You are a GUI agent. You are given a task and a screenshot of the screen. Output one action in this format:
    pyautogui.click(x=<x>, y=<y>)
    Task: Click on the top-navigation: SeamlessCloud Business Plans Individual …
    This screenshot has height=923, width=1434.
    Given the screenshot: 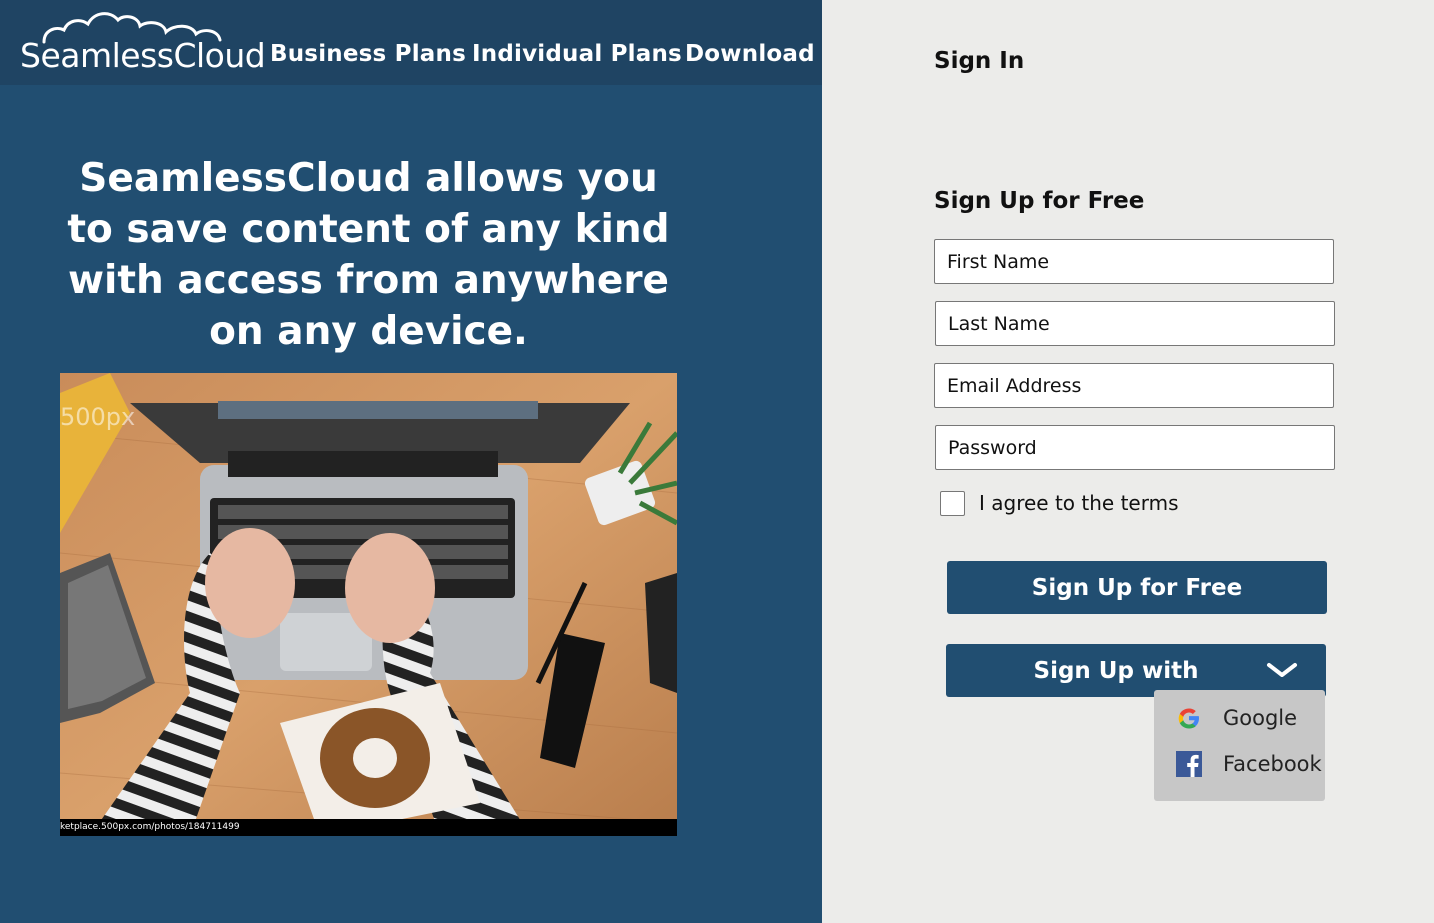 What is the action you would take?
    pyautogui.click(x=411, y=42)
    